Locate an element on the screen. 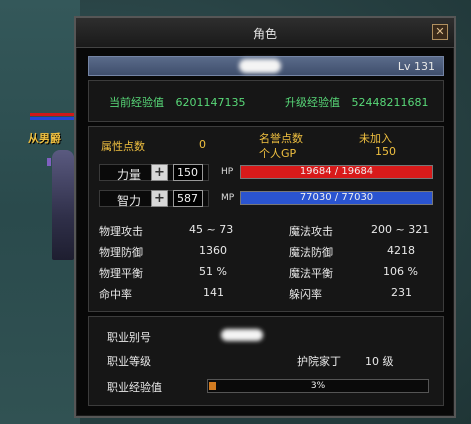 The height and width of the screenshot is (424, 471). character-mp-bar is located at coordinates (52, 118).